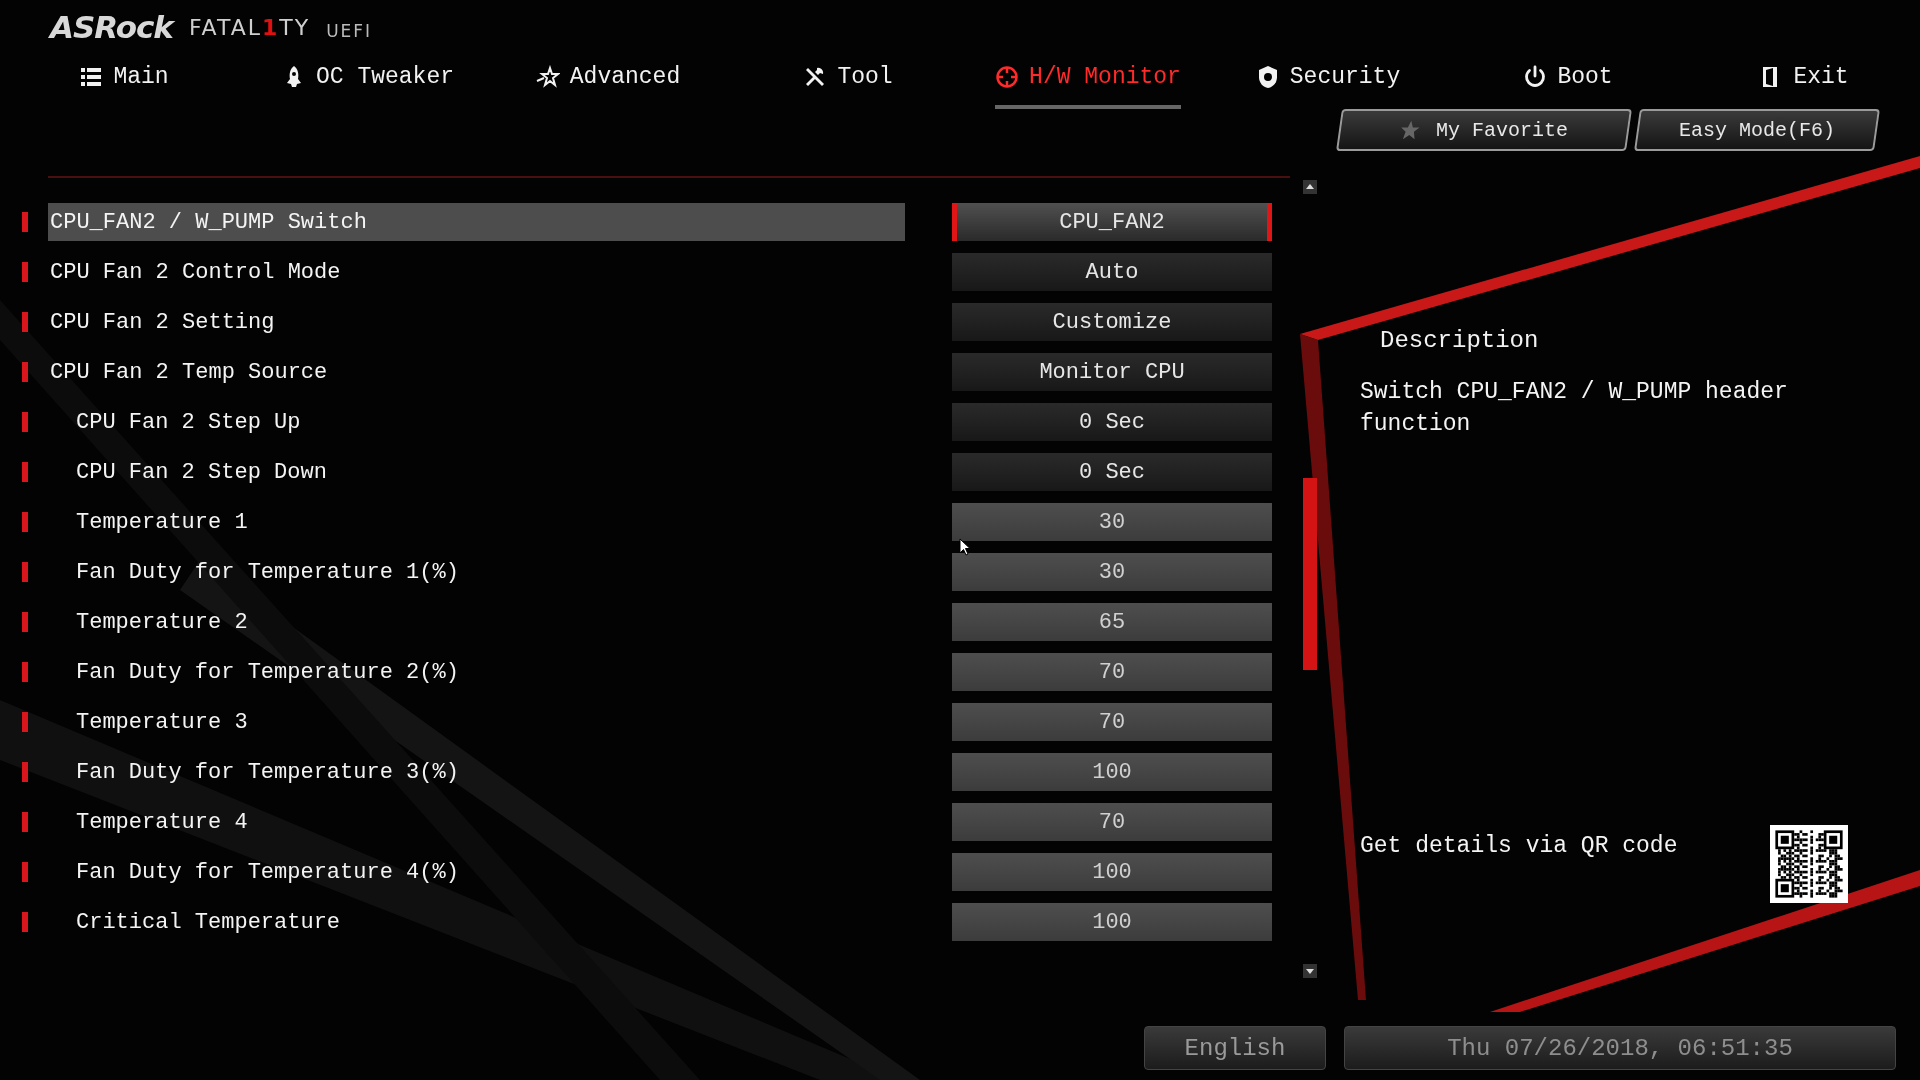  I want to click on nav-tab: OC Tweaker, so click(368, 82).